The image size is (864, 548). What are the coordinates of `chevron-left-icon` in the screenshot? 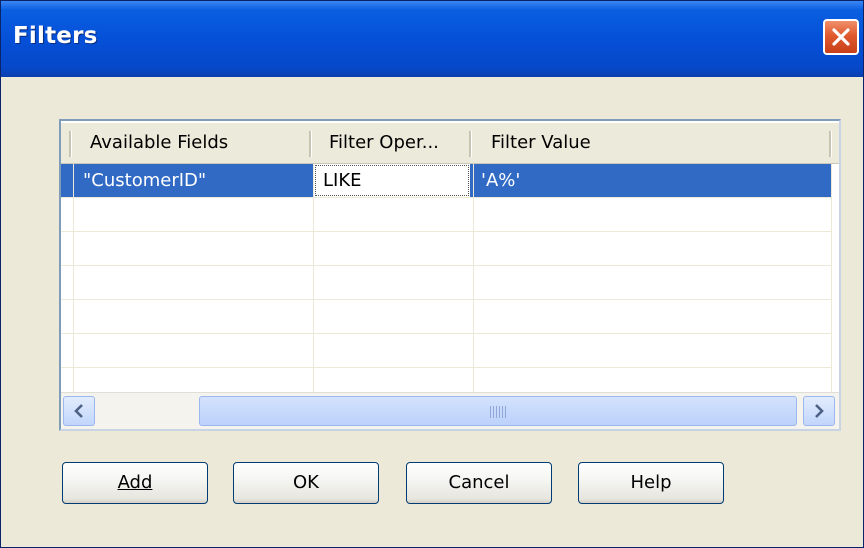 It's located at (78, 411).